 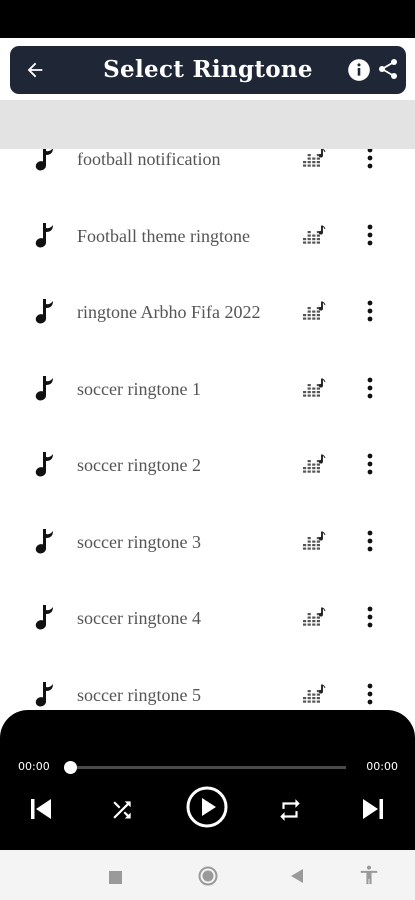 What do you see at coordinates (139, 465) in the screenshot?
I see `ringtone-name: soccer ringtone 2` at bounding box center [139, 465].